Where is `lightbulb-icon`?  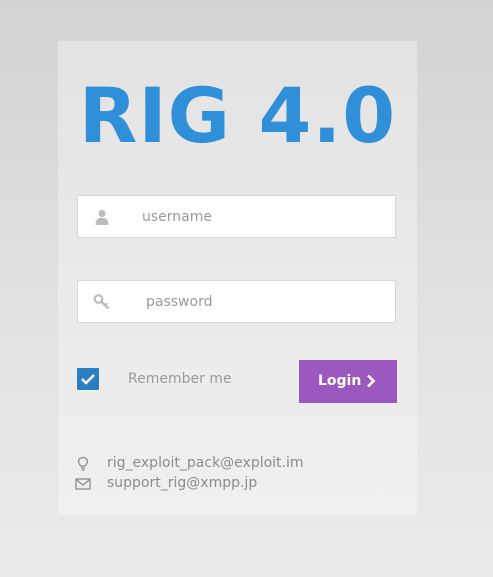 lightbulb-icon is located at coordinates (83, 464).